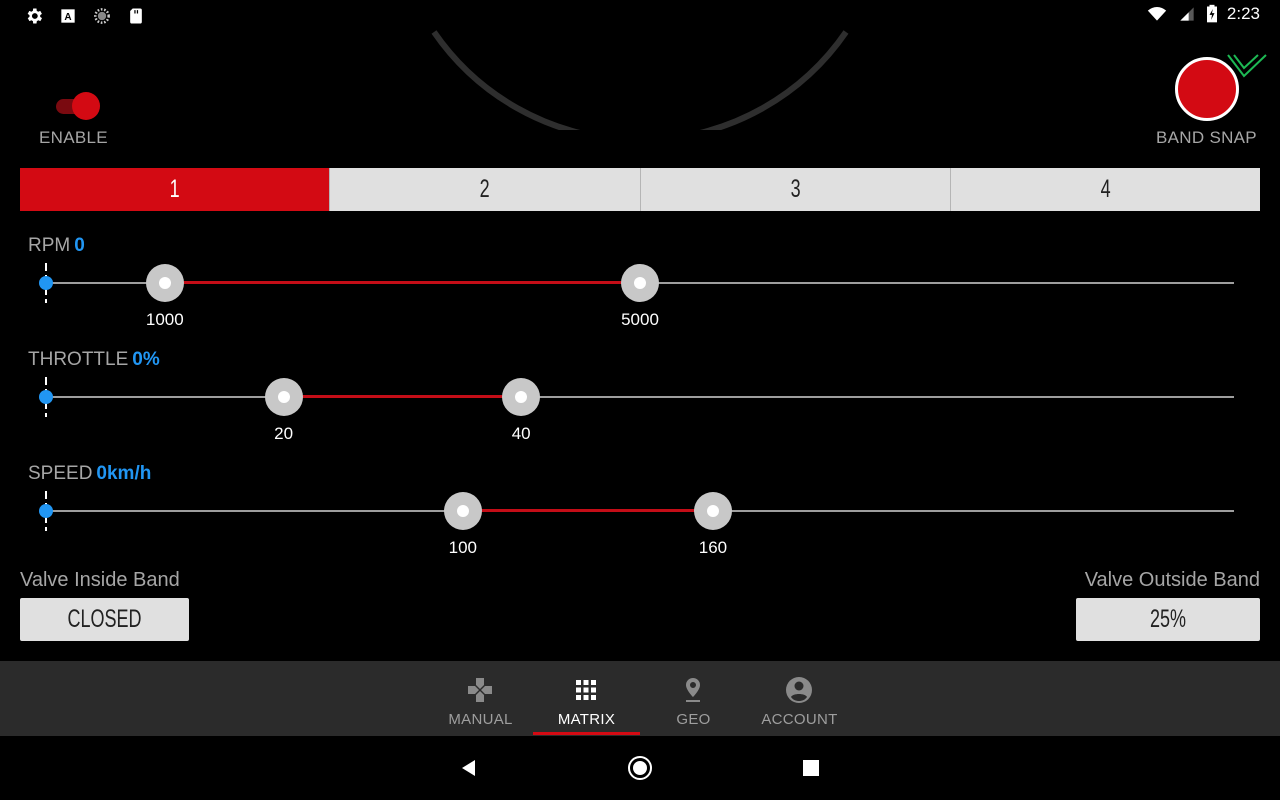 The height and width of the screenshot is (800, 1280). What do you see at coordinates (284, 433) in the screenshot?
I see `throttle-low-value: 20` at bounding box center [284, 433].